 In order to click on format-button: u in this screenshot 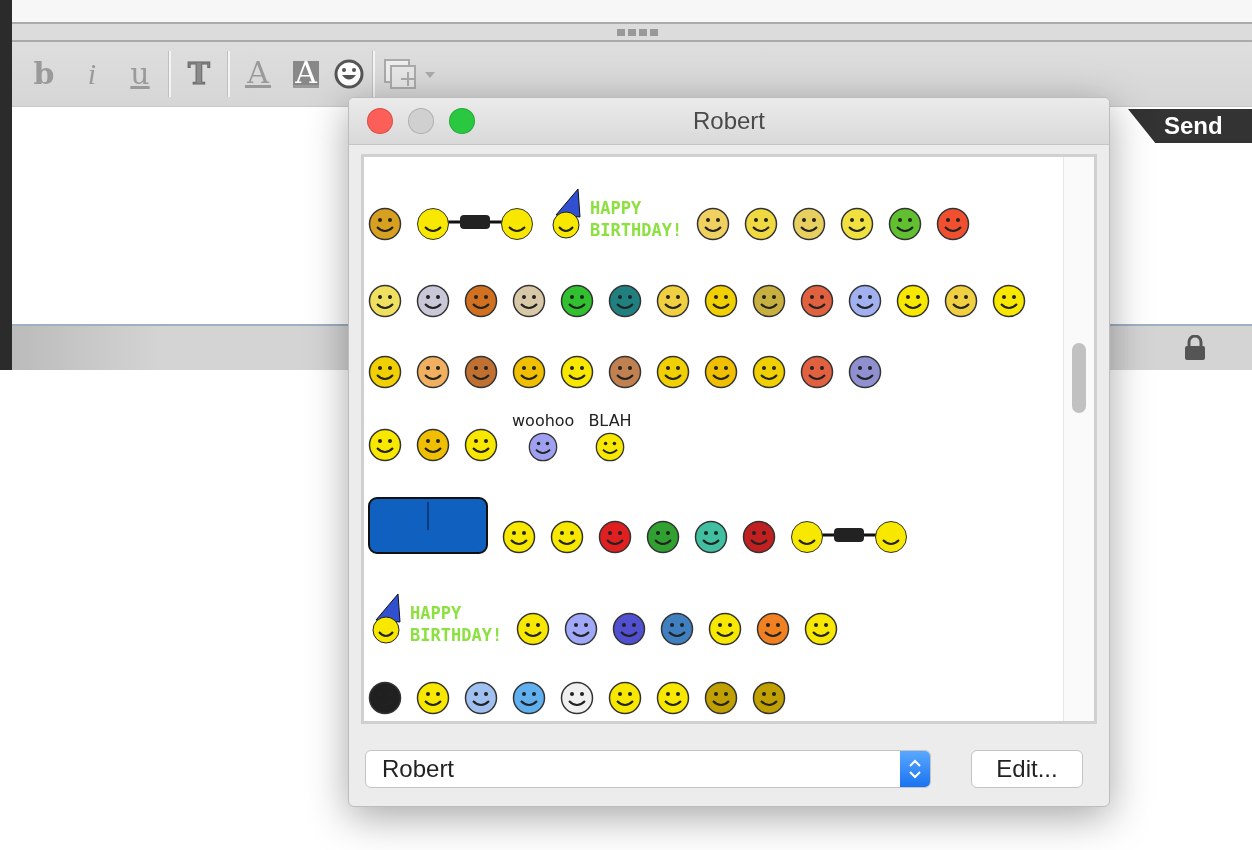, I will do `click(140, 74)`.